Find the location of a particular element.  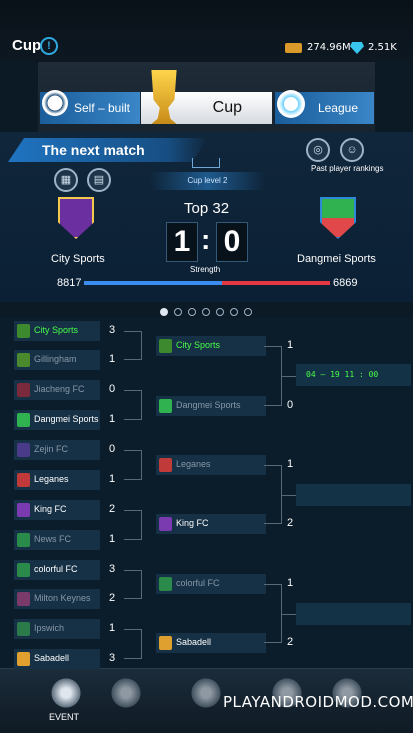

page-indicator is located at coordinates (206, 312).